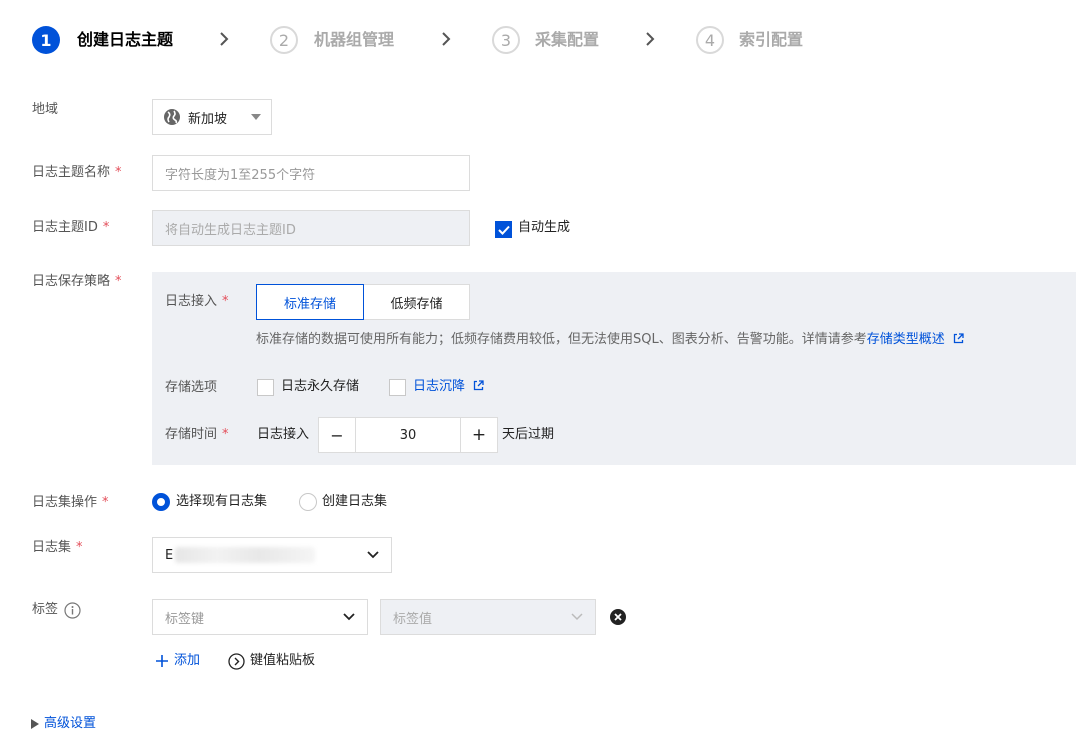  Describe the element at coordinates (70, 502) in the screenshot. I see `logset-op-label: 日志集操作 *` at that location.